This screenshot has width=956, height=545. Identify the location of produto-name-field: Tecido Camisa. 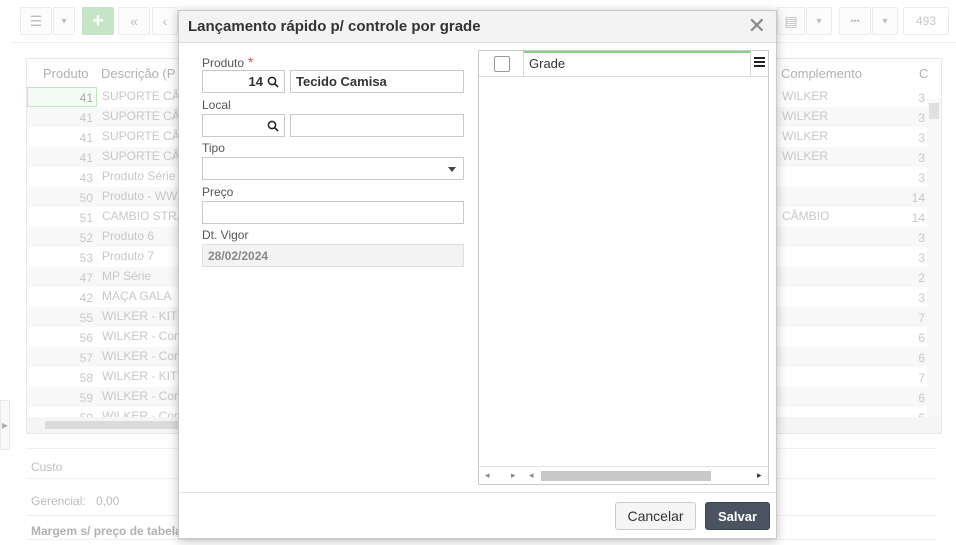
(377, 81).